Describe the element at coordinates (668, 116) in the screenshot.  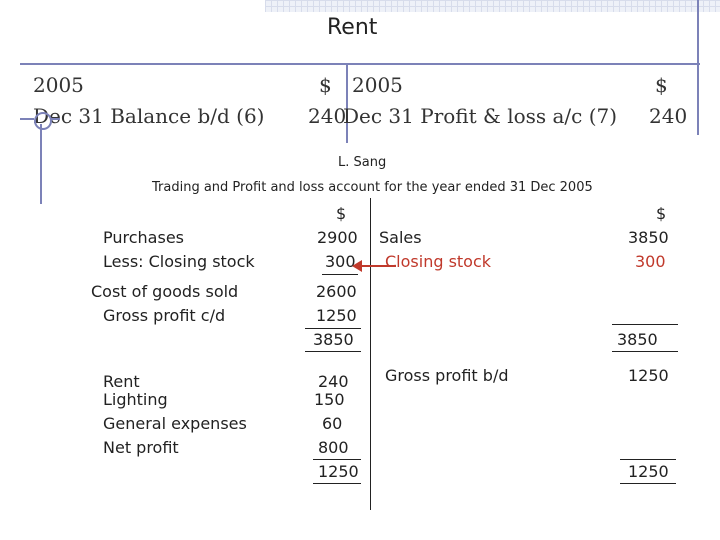
I see `rent-right-amount: 240` at that location.